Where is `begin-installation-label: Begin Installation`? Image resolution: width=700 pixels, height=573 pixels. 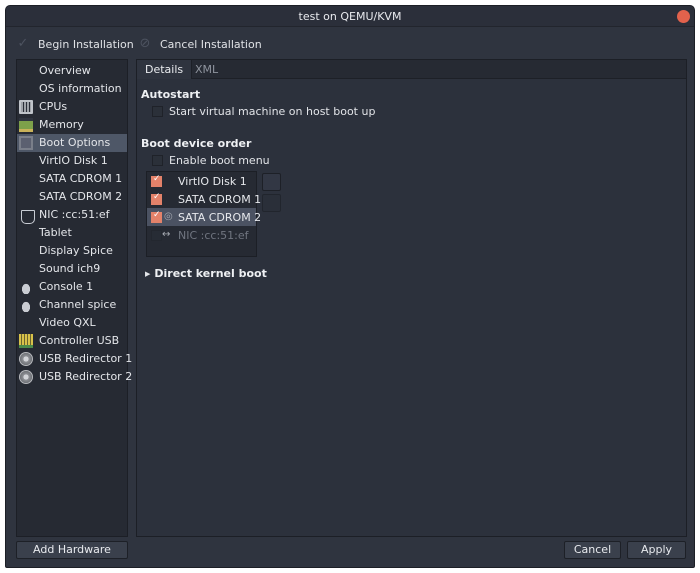 begin-installation-label: Begin Installation is located at coordinates (86, 44).